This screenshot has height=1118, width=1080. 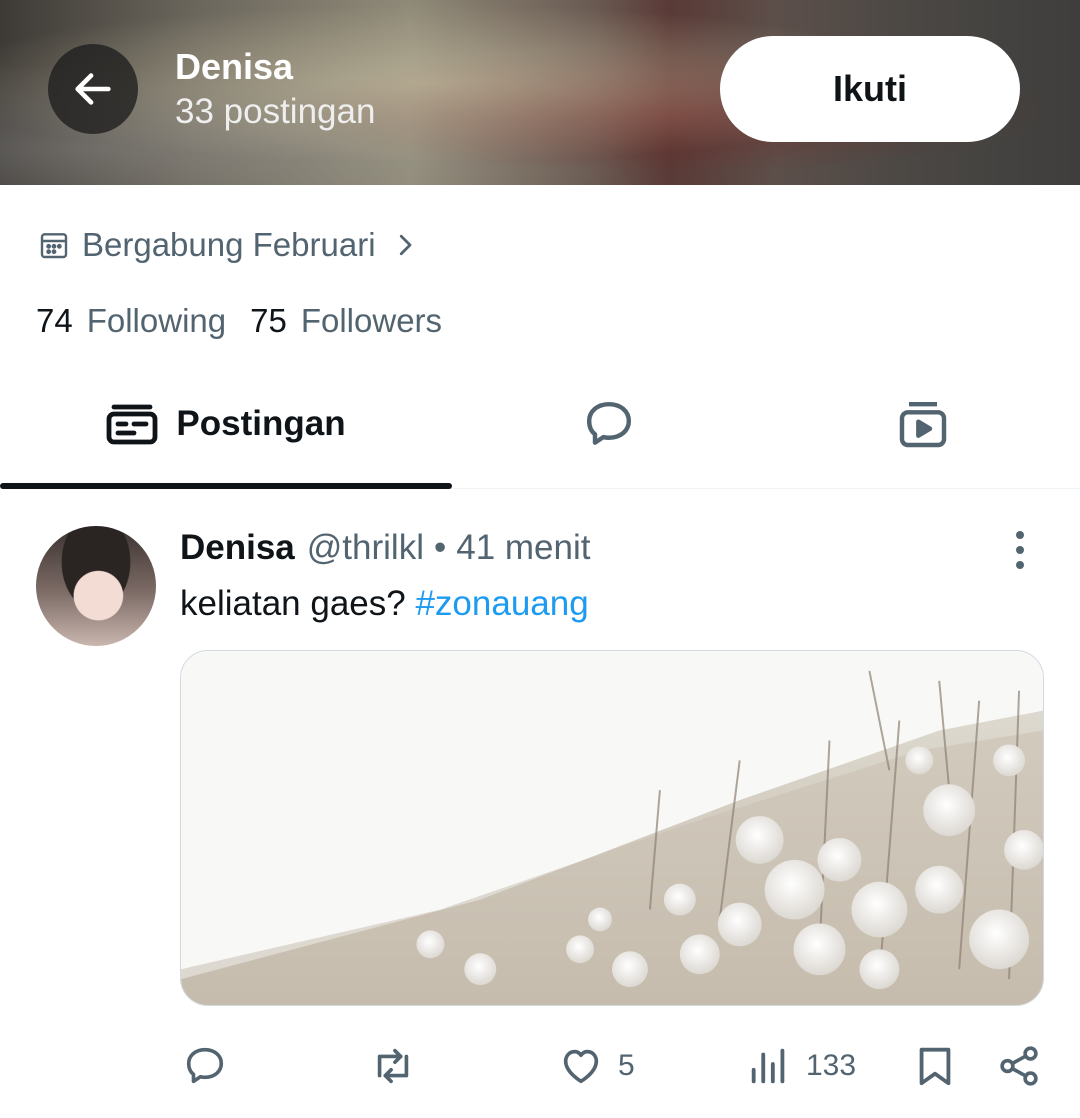 I want to click on profile-tabs: Postingan, so click(x=540, y=424).